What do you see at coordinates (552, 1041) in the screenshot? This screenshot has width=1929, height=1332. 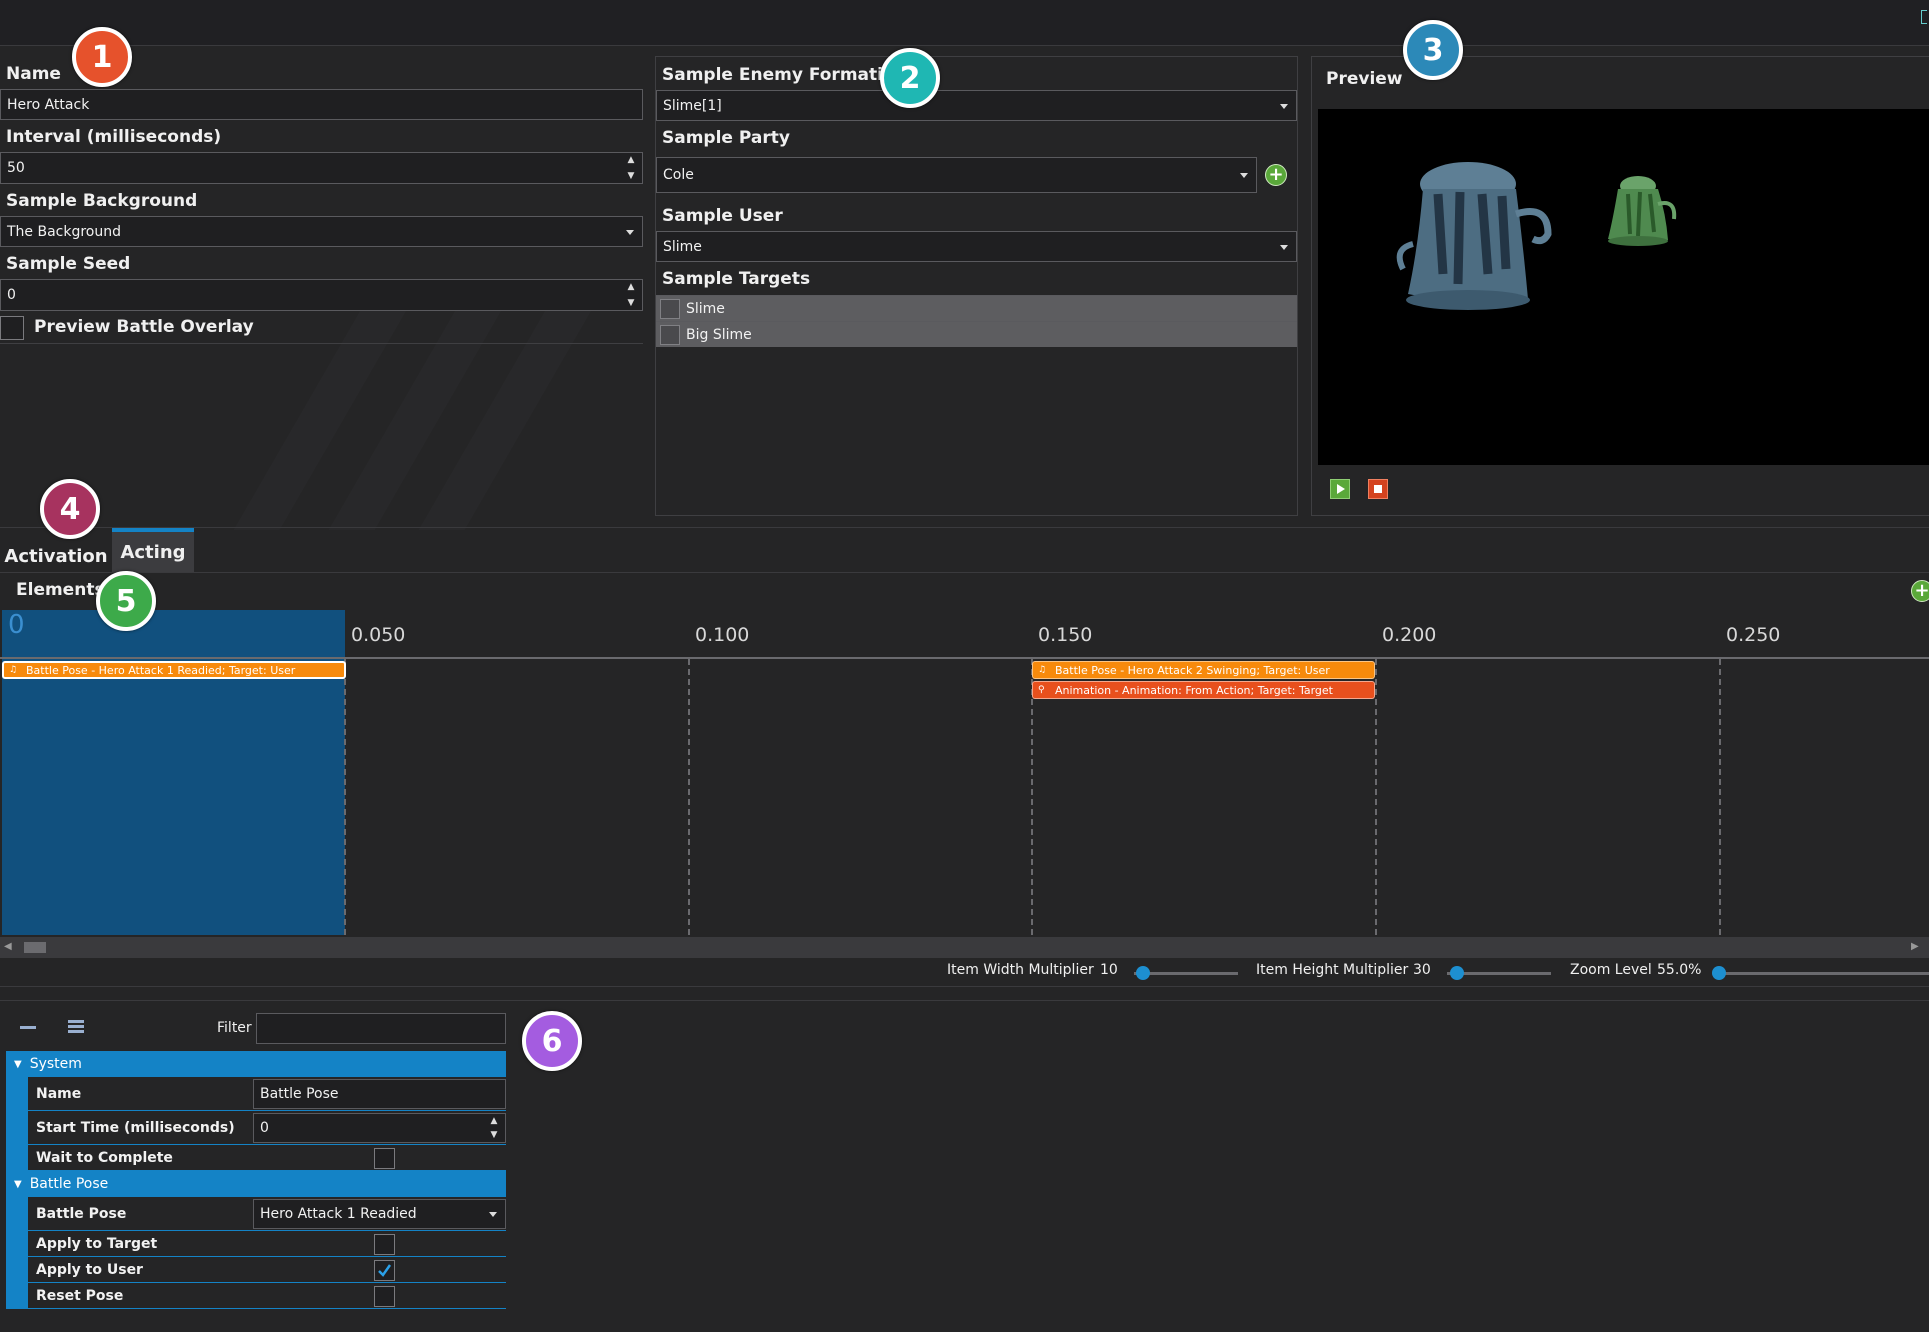 I see `callout-badge: 6` at bounding box center [552, 1041].